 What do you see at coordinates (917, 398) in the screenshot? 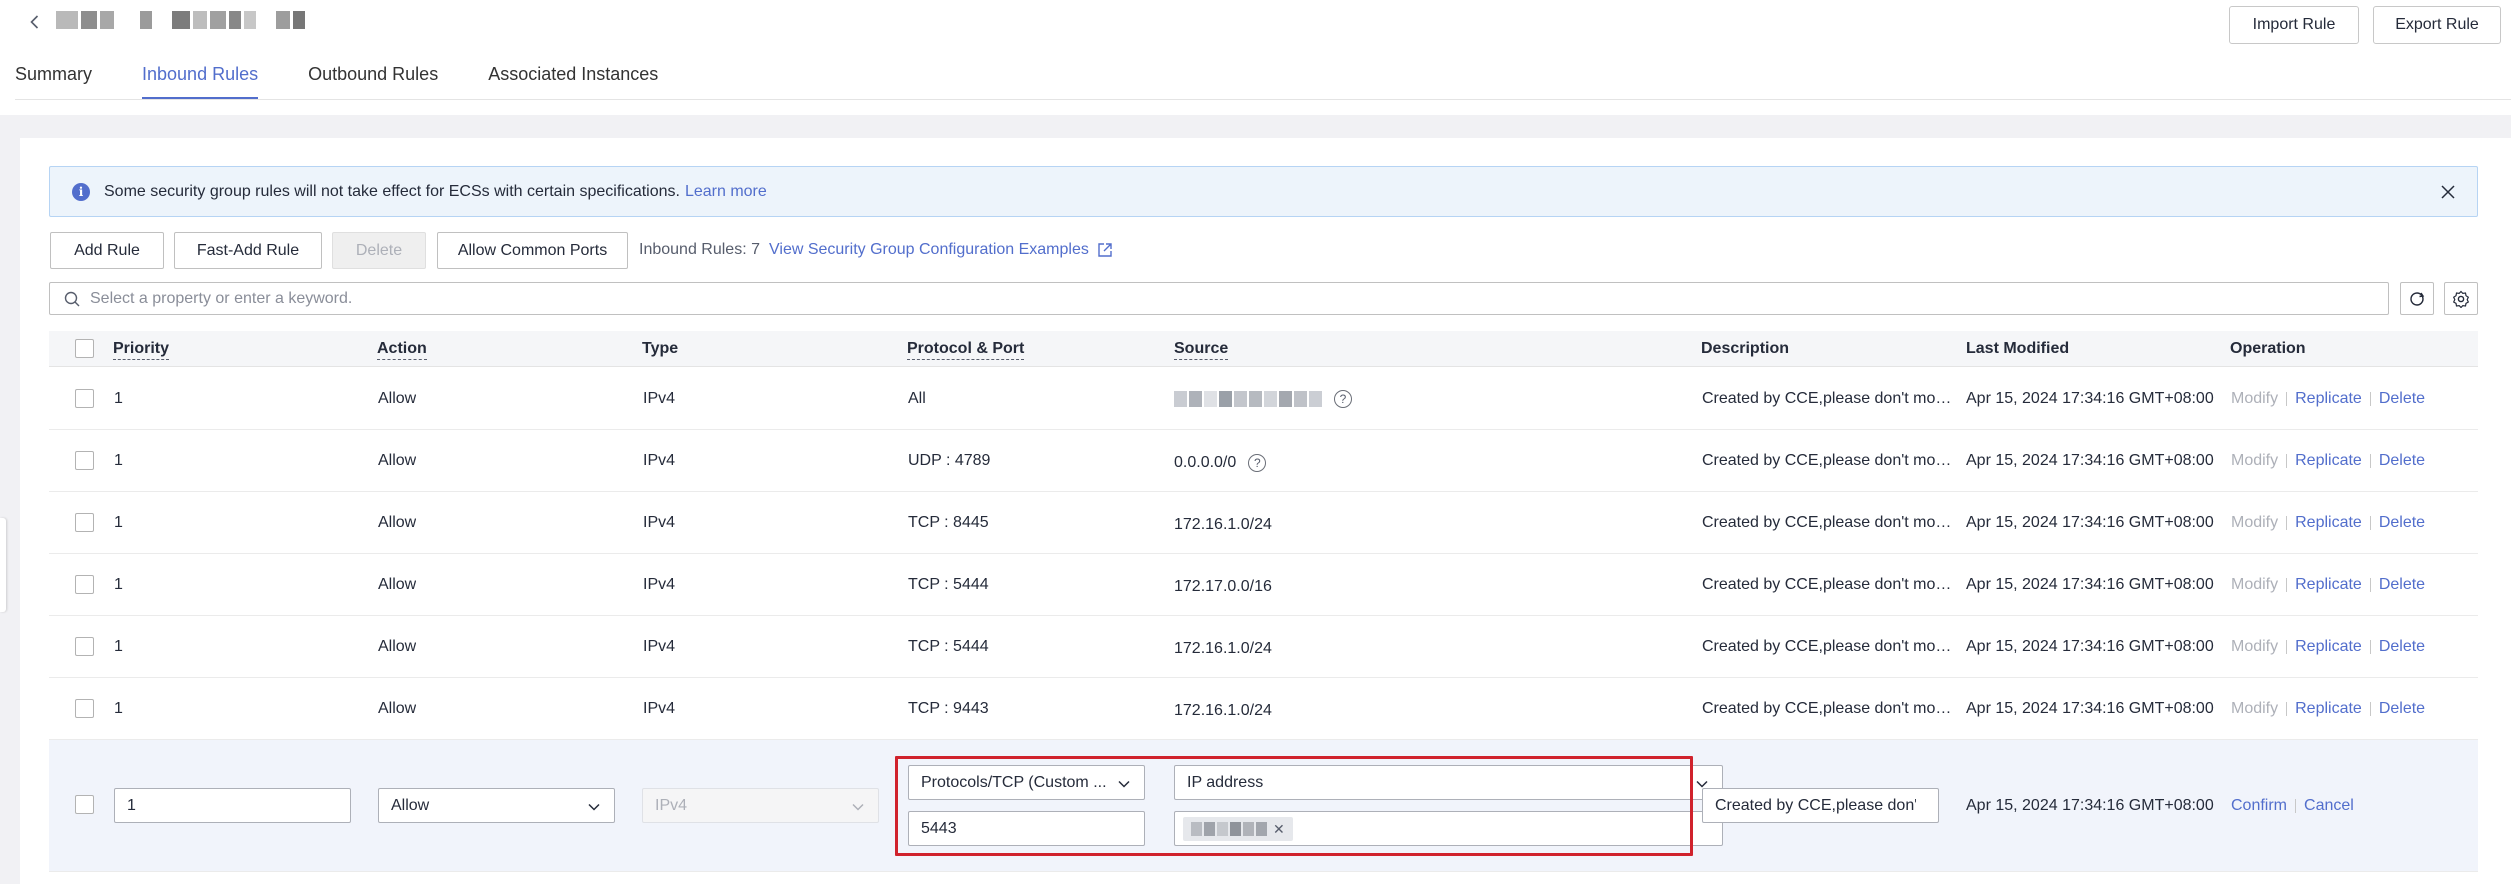
I see `protocol-port-cell: All` at bounding box center [917, 398].